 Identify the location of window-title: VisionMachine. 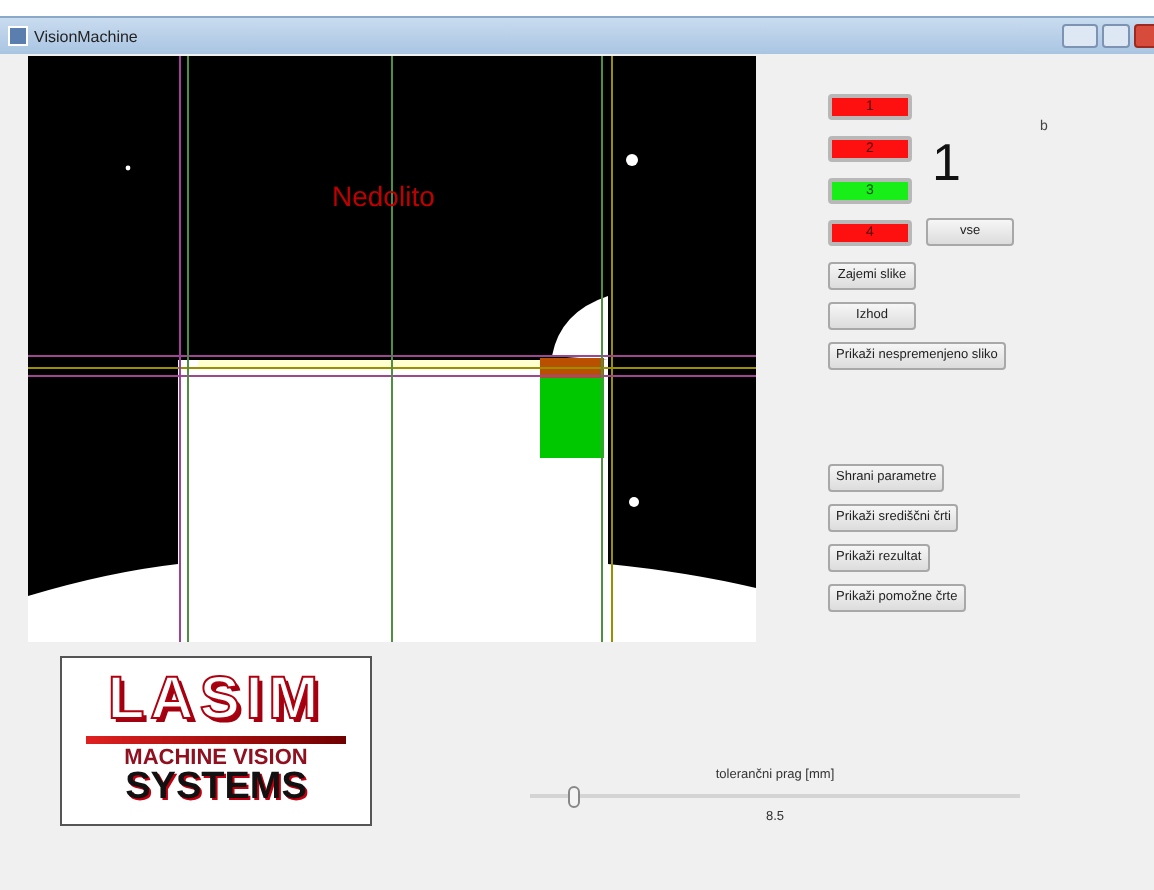
(86, 36).